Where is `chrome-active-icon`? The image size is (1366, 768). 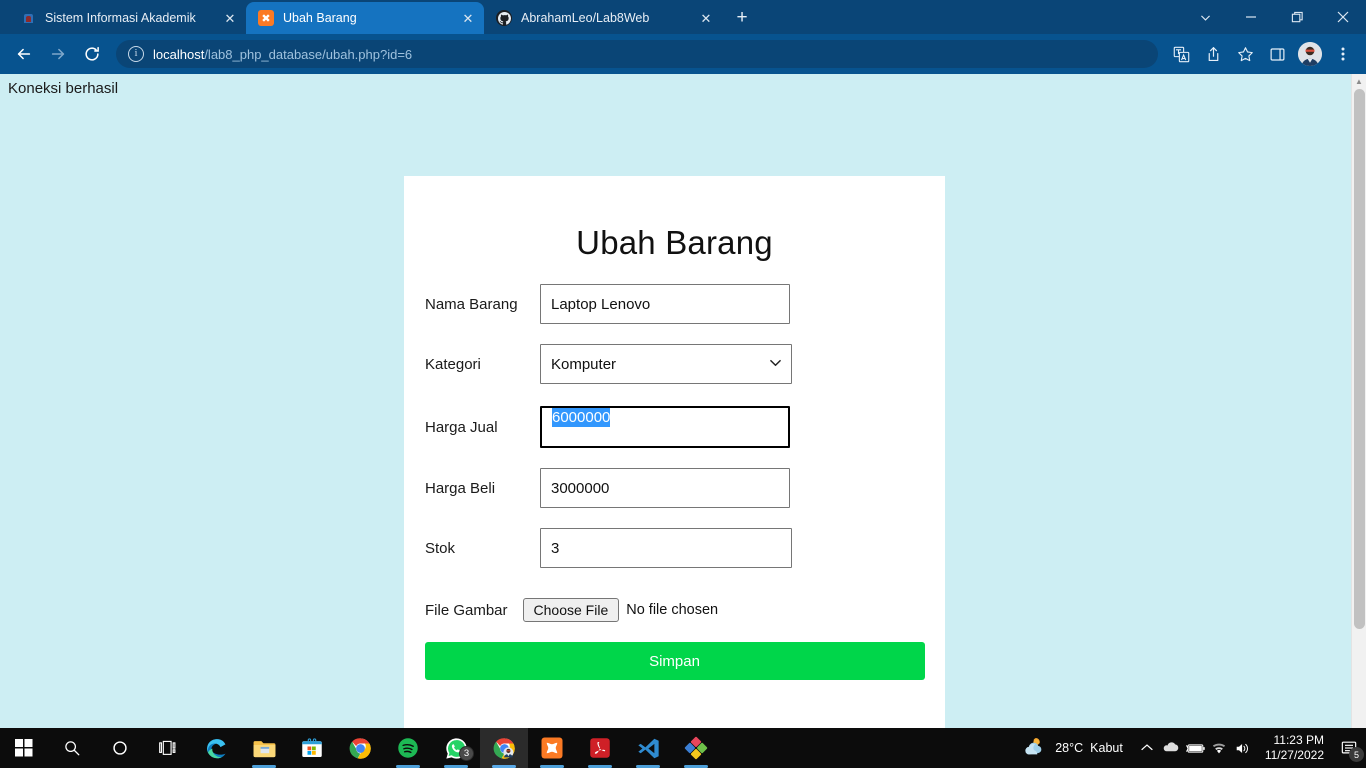
chrome-active-icon is located at coordinates (504, 748).